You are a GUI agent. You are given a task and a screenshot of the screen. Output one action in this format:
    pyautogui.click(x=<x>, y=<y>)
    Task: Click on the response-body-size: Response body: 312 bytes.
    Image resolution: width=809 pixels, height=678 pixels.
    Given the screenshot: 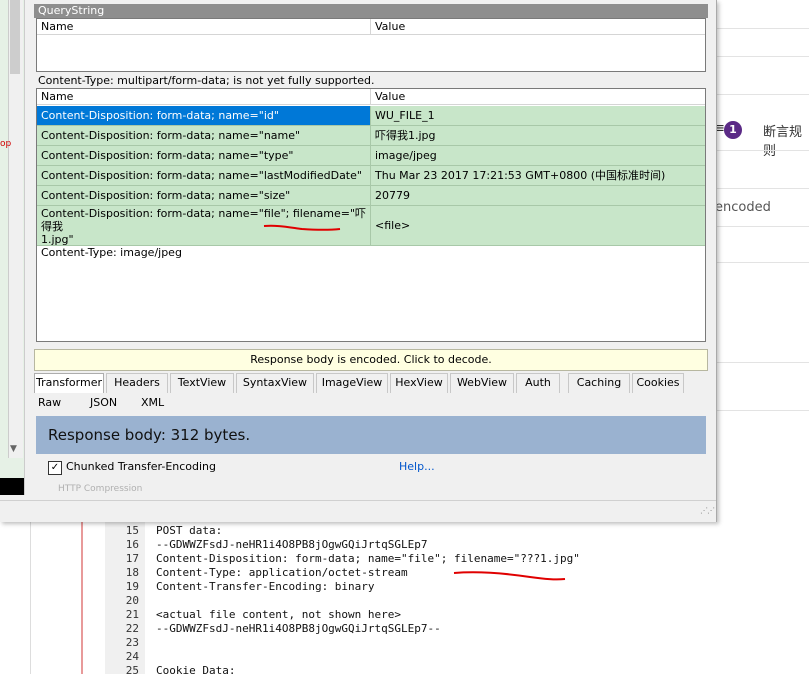 What is the action you would take?
    pyautogui.click(x=371, y=435)
    